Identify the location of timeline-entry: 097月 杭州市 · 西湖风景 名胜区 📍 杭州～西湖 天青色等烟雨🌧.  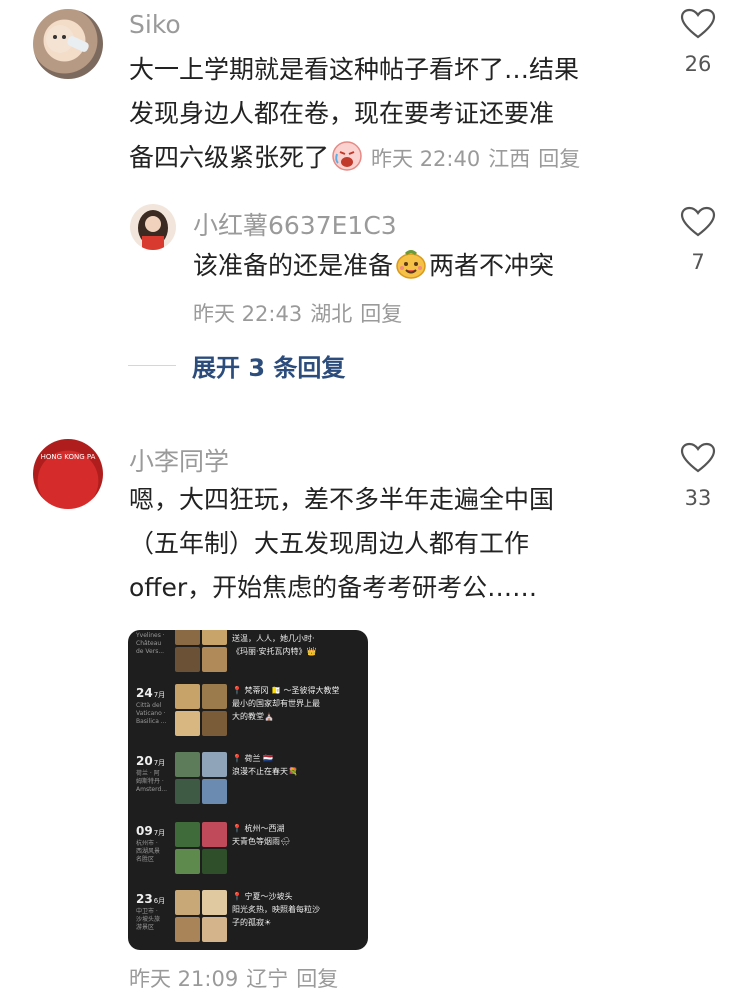
(248, 853).